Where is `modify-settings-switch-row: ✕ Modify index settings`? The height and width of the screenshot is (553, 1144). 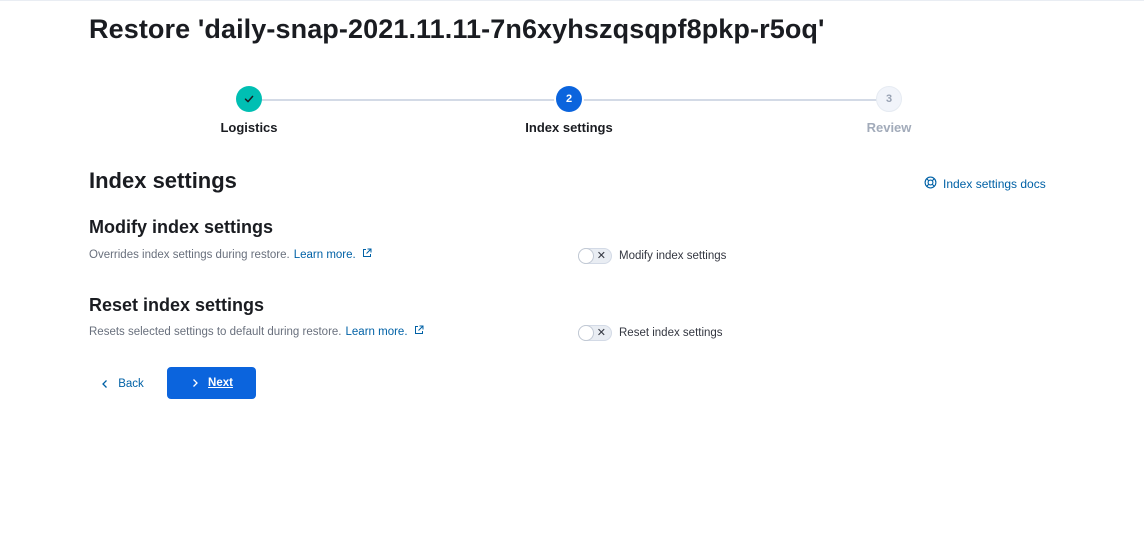 modify-settings-switch-row: ✕ Modify index settings is located at coordinates (652, 256).